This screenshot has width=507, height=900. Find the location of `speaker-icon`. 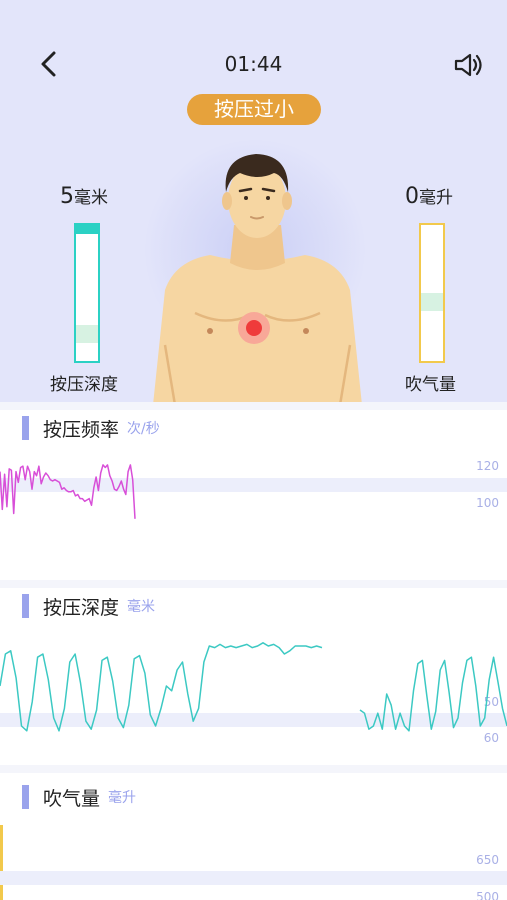

speaker-icon is located at coordinates (468, 65).